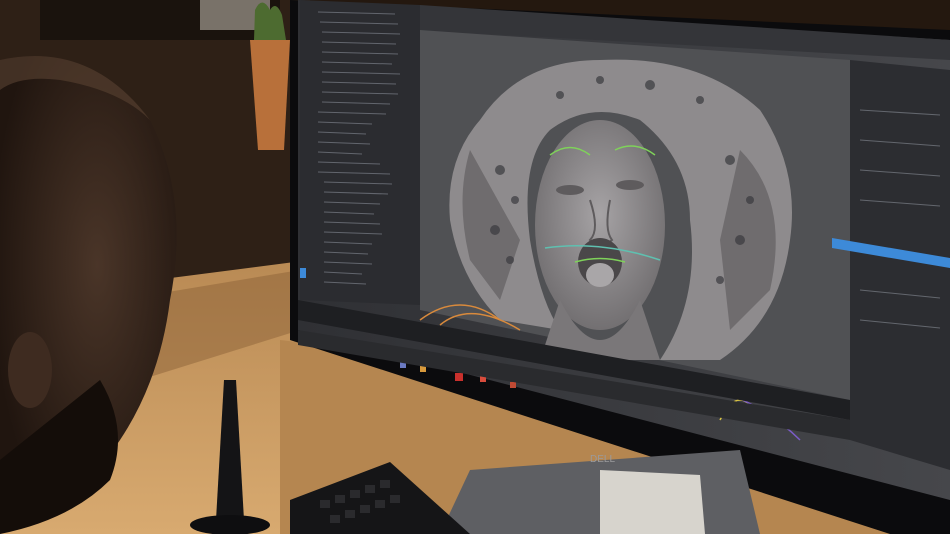 The image size is (950, 534). Describe the element at coordinates (30, 370) in the screenshot. I see `ear` at that location.